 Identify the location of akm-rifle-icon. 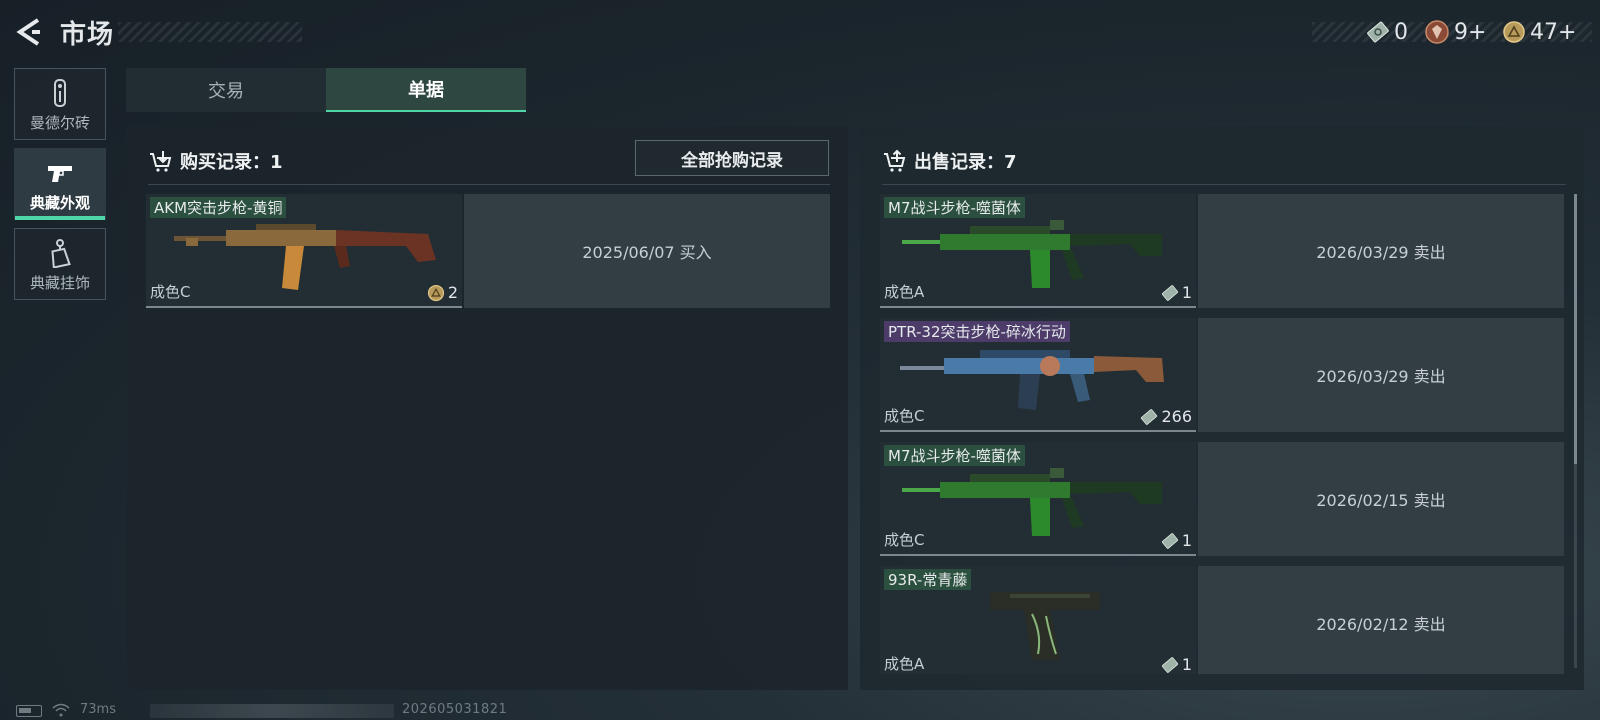
(305, 257).